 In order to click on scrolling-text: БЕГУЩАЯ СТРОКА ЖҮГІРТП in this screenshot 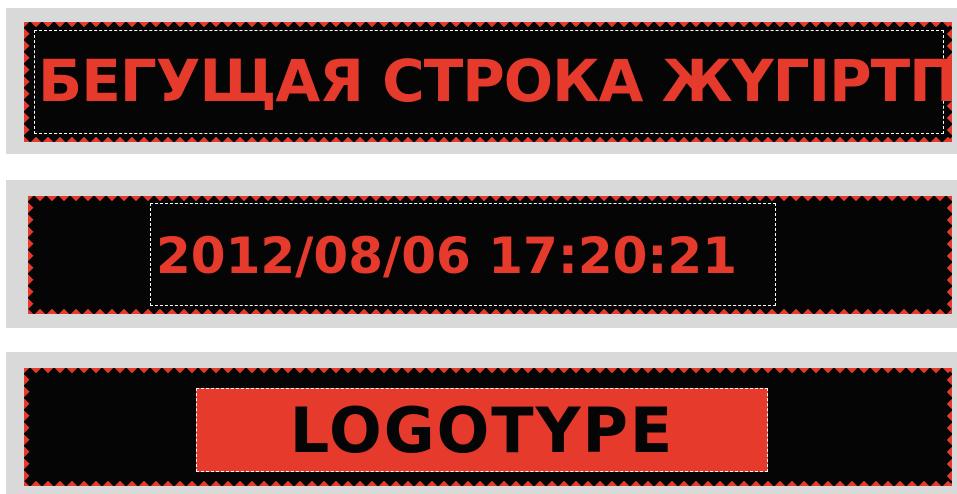, I will do `click(495, 81)`.